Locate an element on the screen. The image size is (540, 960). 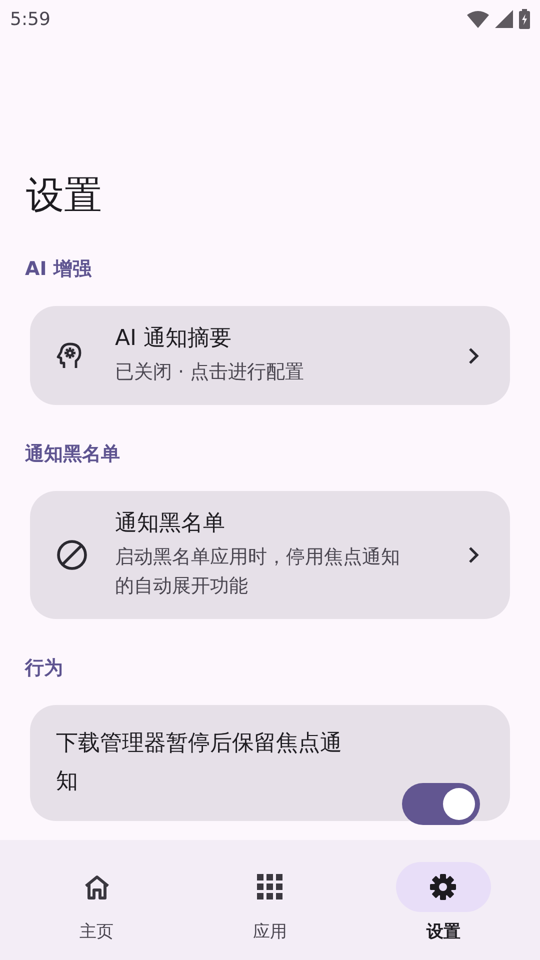
section-header: 行为 is located at coordinates (44, 668).